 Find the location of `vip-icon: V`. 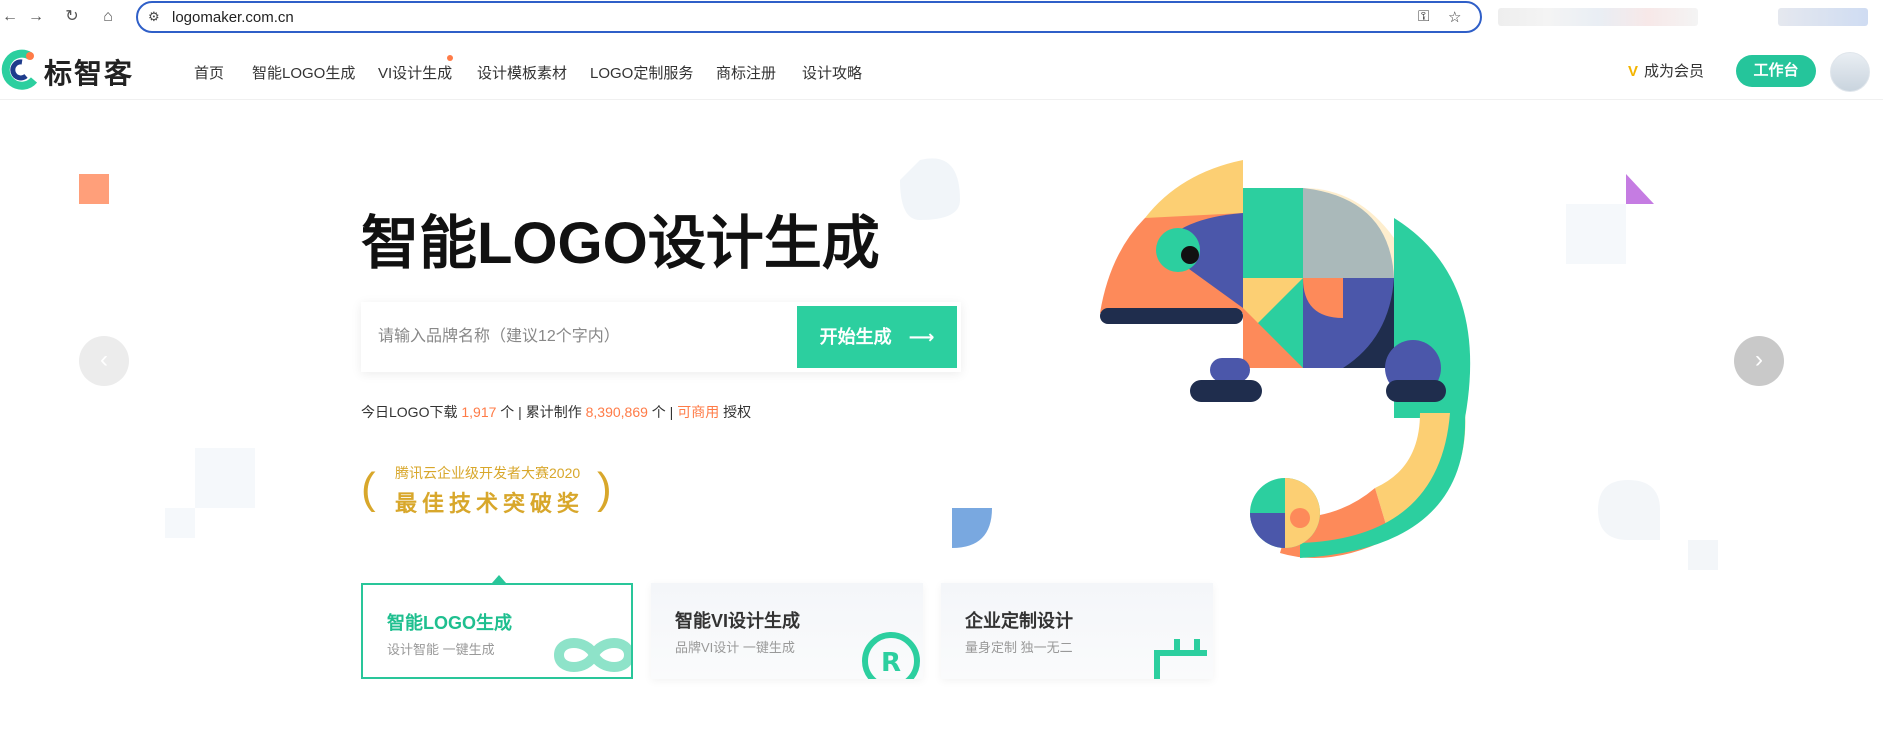

vip-icon: V is located at coordinates (1633, 71).